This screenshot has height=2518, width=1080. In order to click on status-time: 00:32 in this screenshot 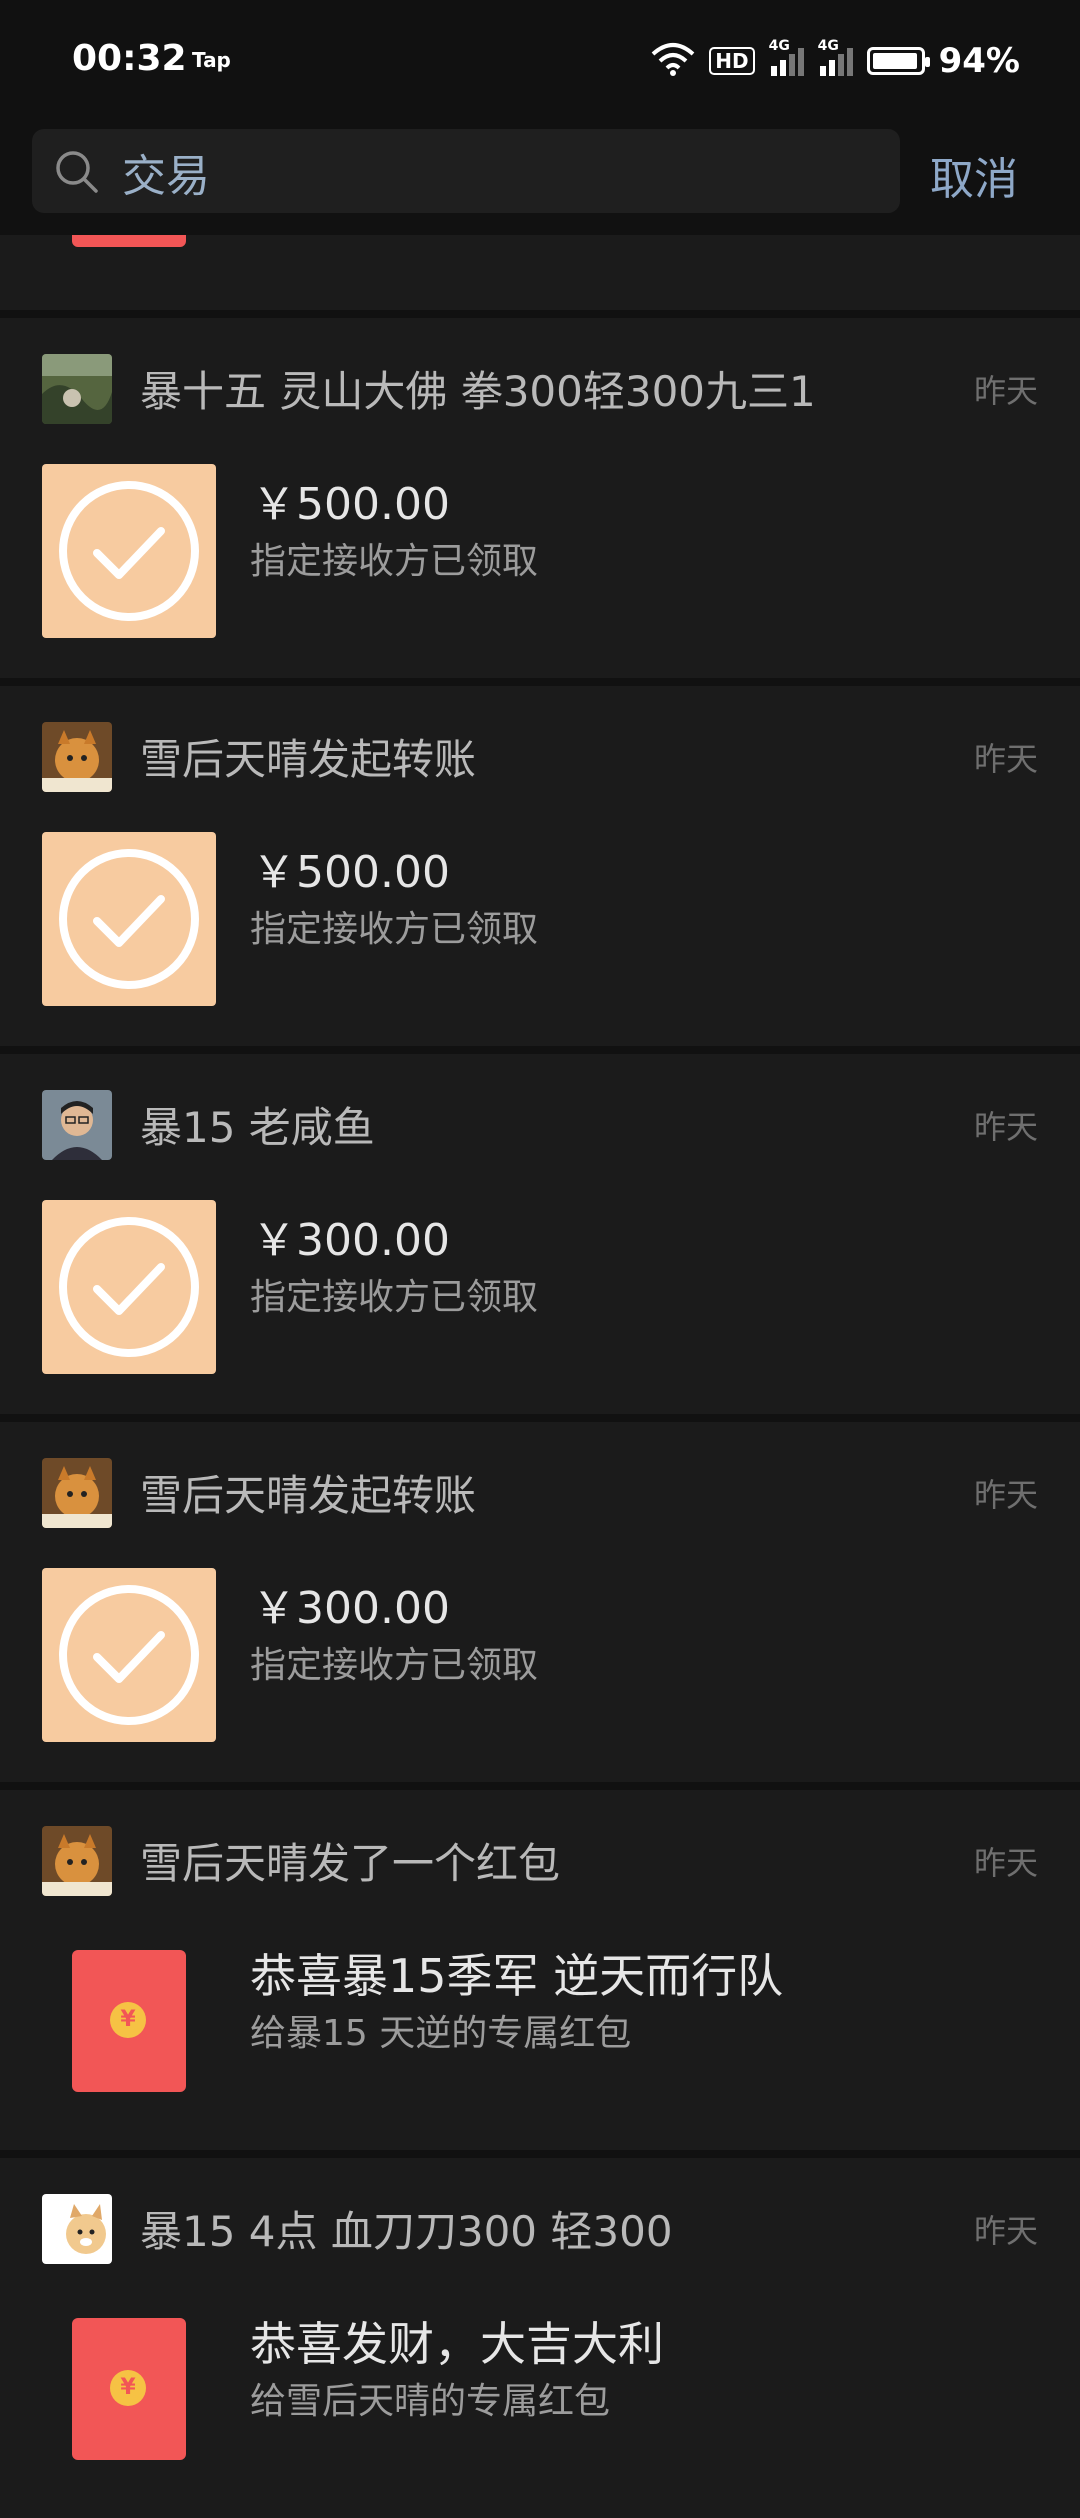, I will do `click(129, 58)`.